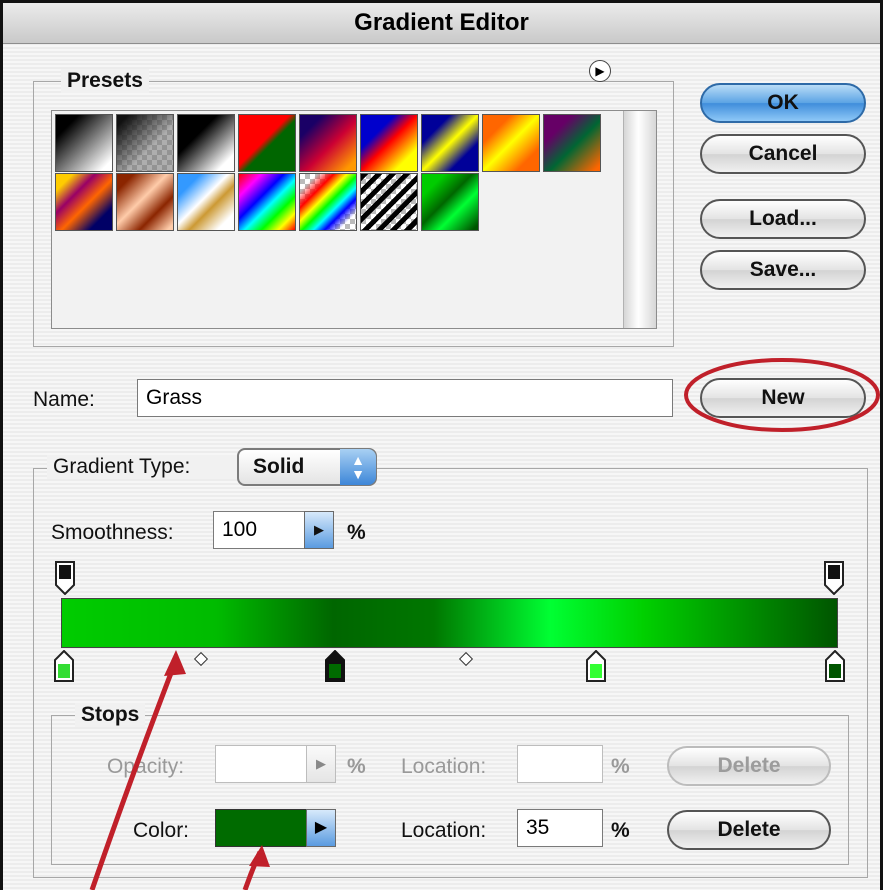 This screenshot has width=887, height=890. What do you see at coordinates (259, 856) in the screenshot?
I see `annotation-arrow-2-head` at bounding box center [259, 856].